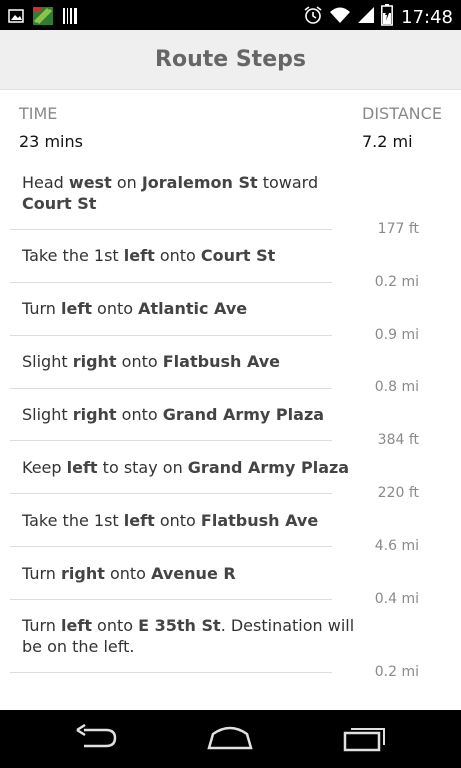 This screenshot has width=461, height=768. I want to click on step-distance: 384 ft, so click(398, 440).